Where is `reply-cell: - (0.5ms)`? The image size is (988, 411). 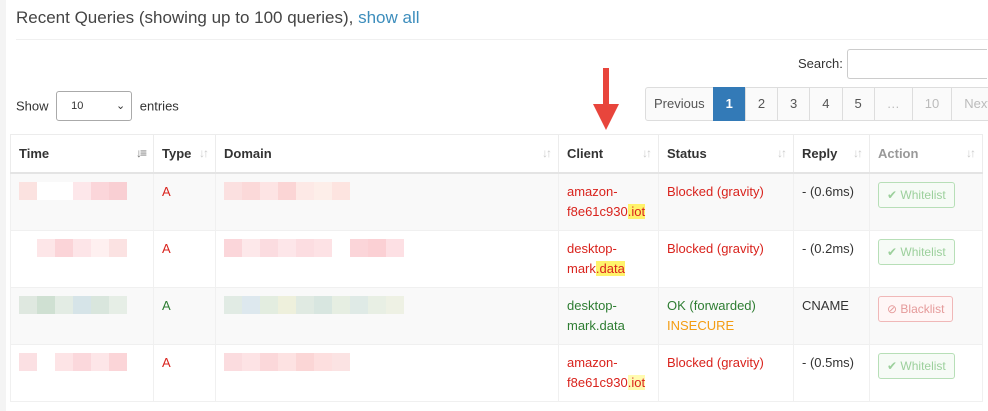 reply-cell: - (0.5ms) is located at coordinates (831, 372).